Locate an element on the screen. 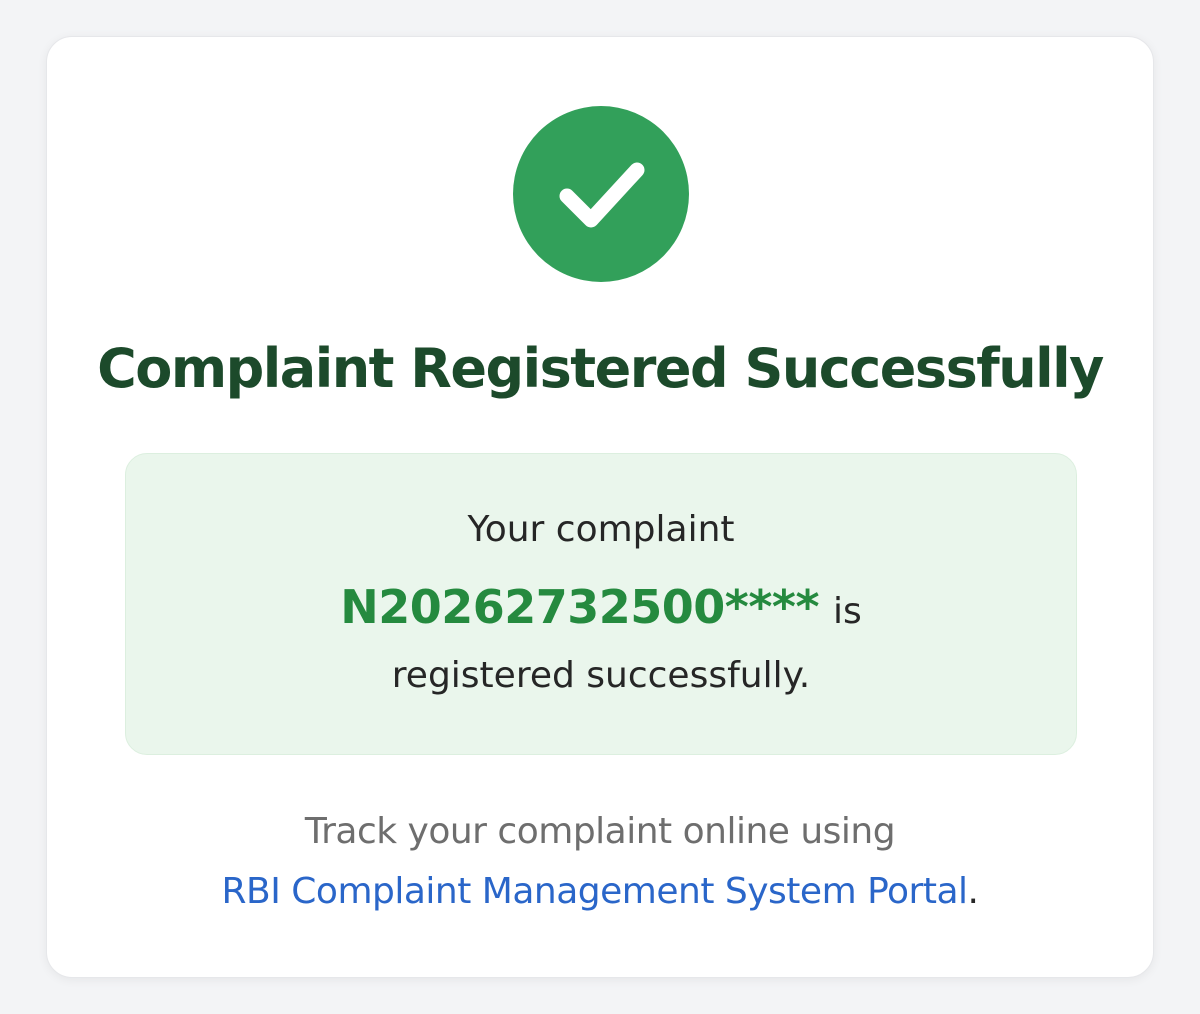 The image size is (1200, 1014). message-line-2: N20262732500**** is is located at coordinates (601, 612).